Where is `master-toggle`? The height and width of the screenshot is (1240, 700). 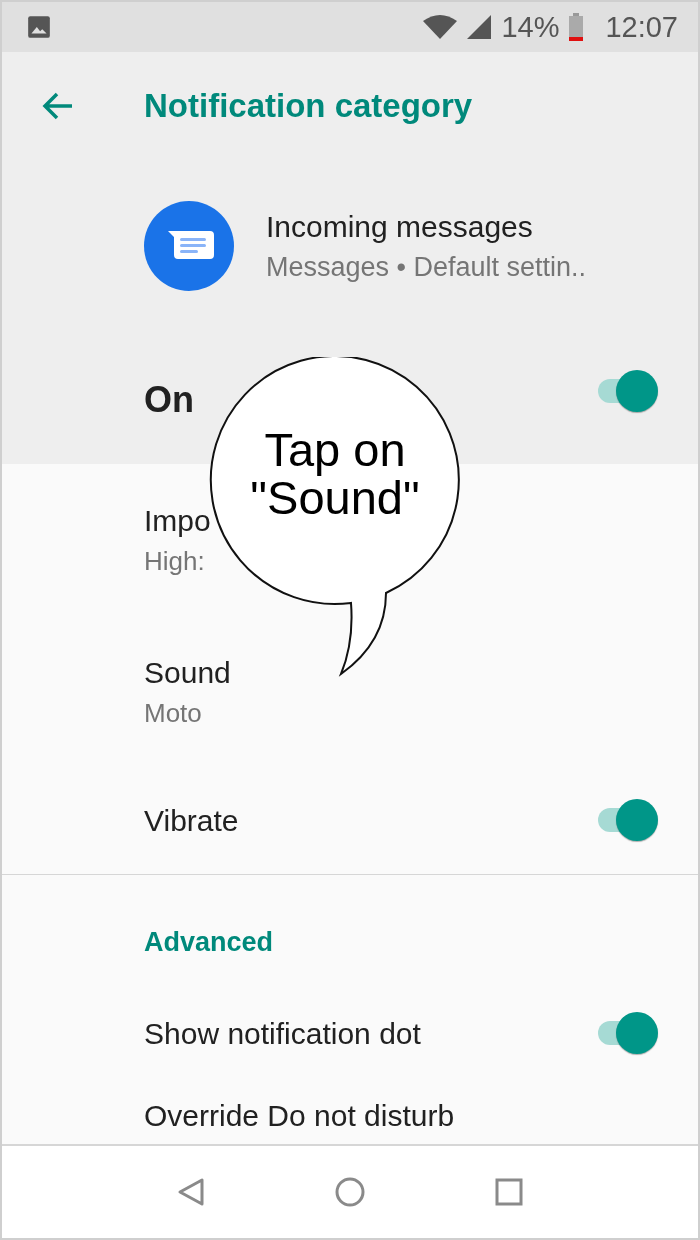 master-toggle is located at coordinates (627, 392).